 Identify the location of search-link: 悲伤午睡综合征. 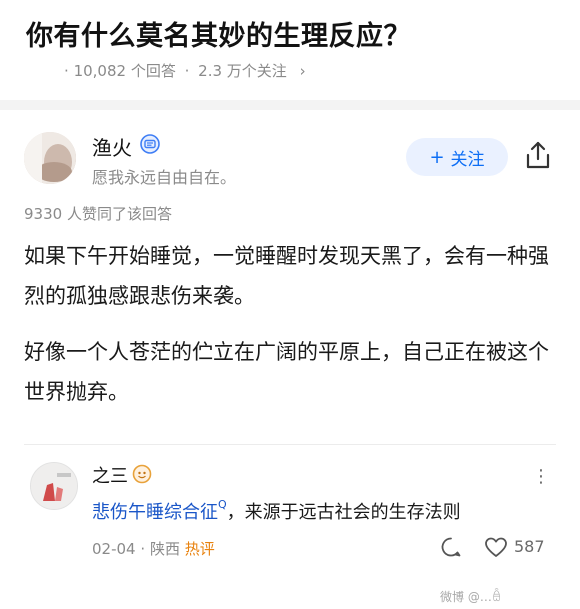
(155, 512).